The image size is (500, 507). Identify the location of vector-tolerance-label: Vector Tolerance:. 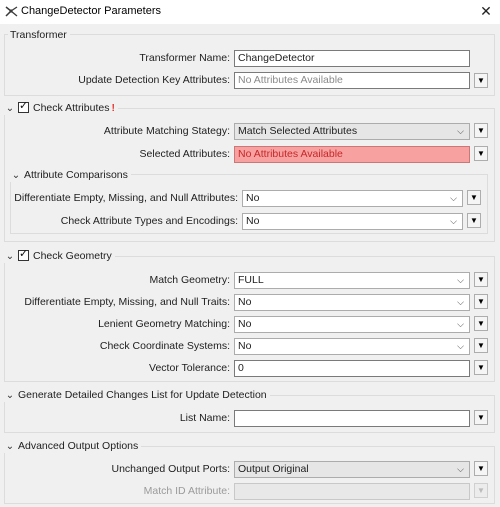
(189, 368).